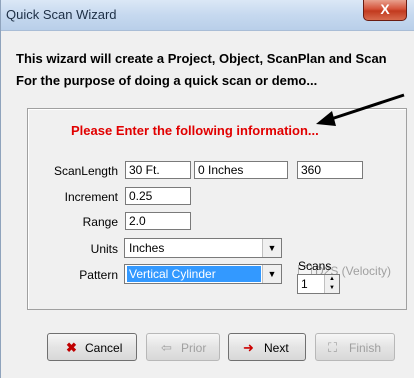 The width and height of the screenshot is (414, 378). What do you see at coordinates (331, 279) in the screenshot?
I see `spinner-up-icon: ▲` at bounding box center [331, 279].